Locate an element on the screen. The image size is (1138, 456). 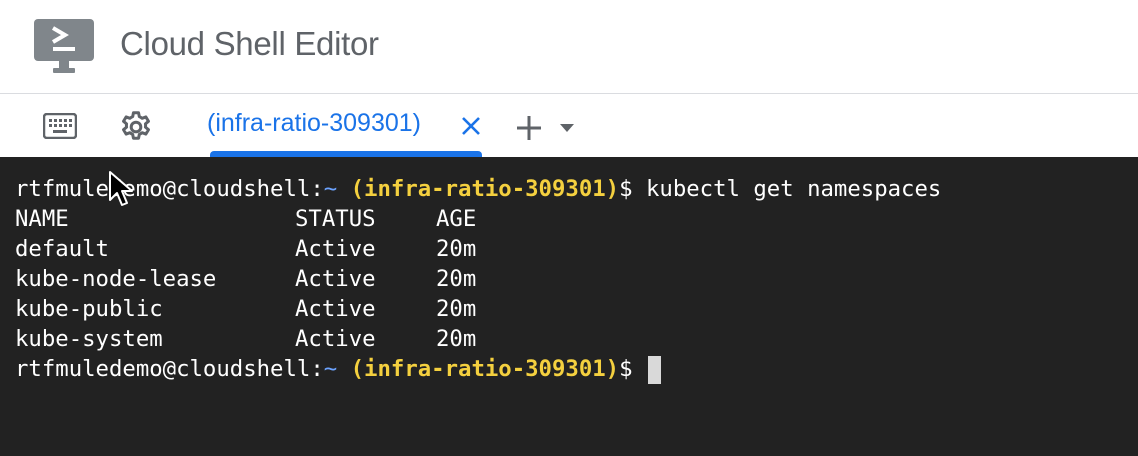
app-title: Cloud Shell Editor is located at coordinates (249, 43).